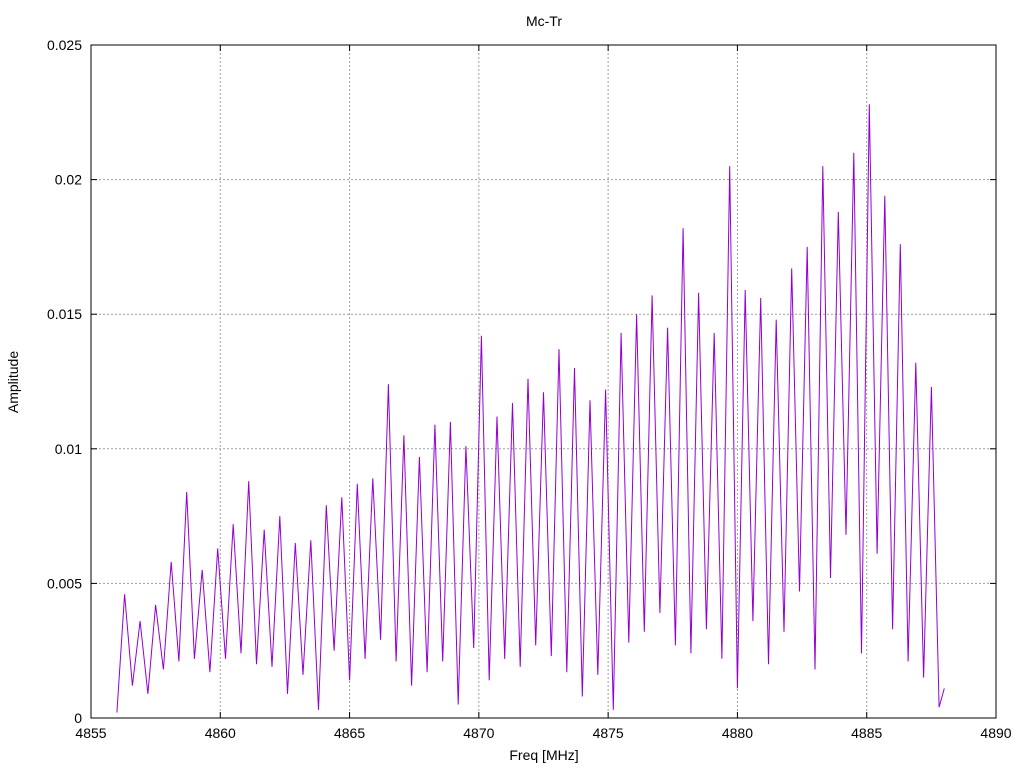 Image resolution: width=1024 pixels, height=768 pixels. I want to click on x-tick-label: 4855, so click(90, 733).